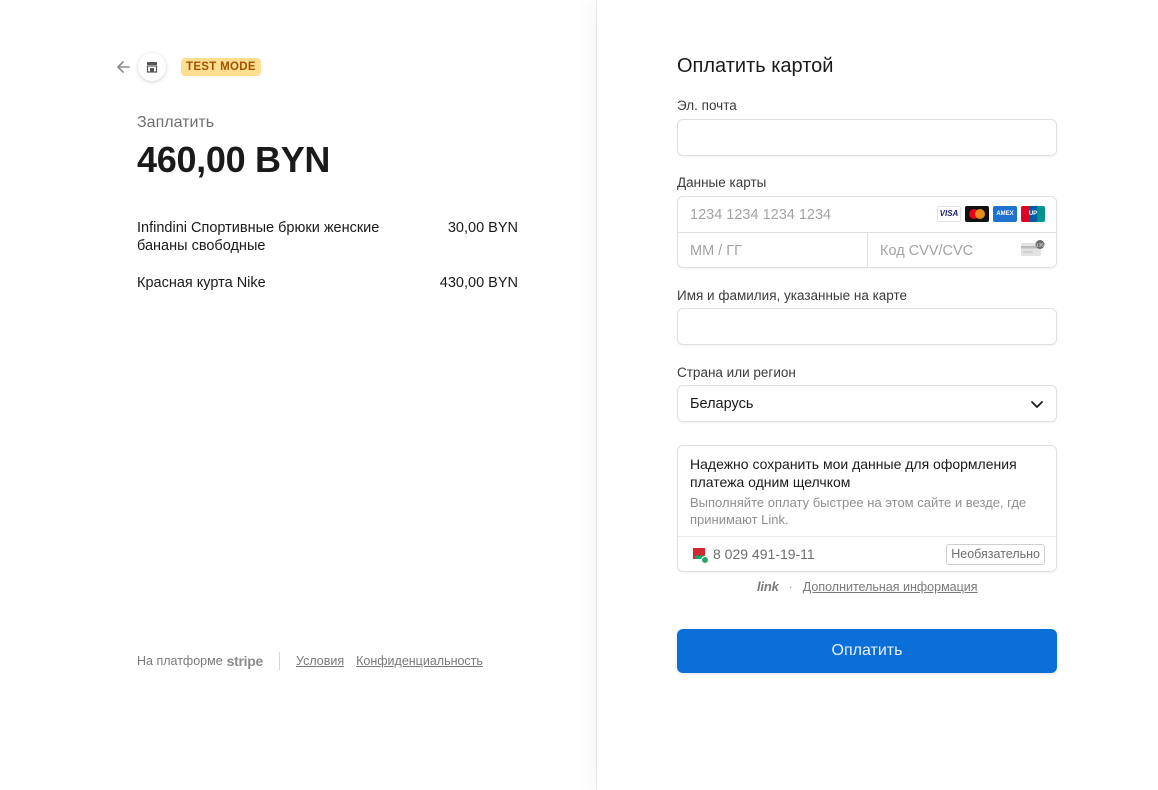 Image resolution: width=1158 pixels, height=790 pixels. Describe the element at coordinates (867, 403) in the screenshot. I see `country-select: Беларусь` at that location.